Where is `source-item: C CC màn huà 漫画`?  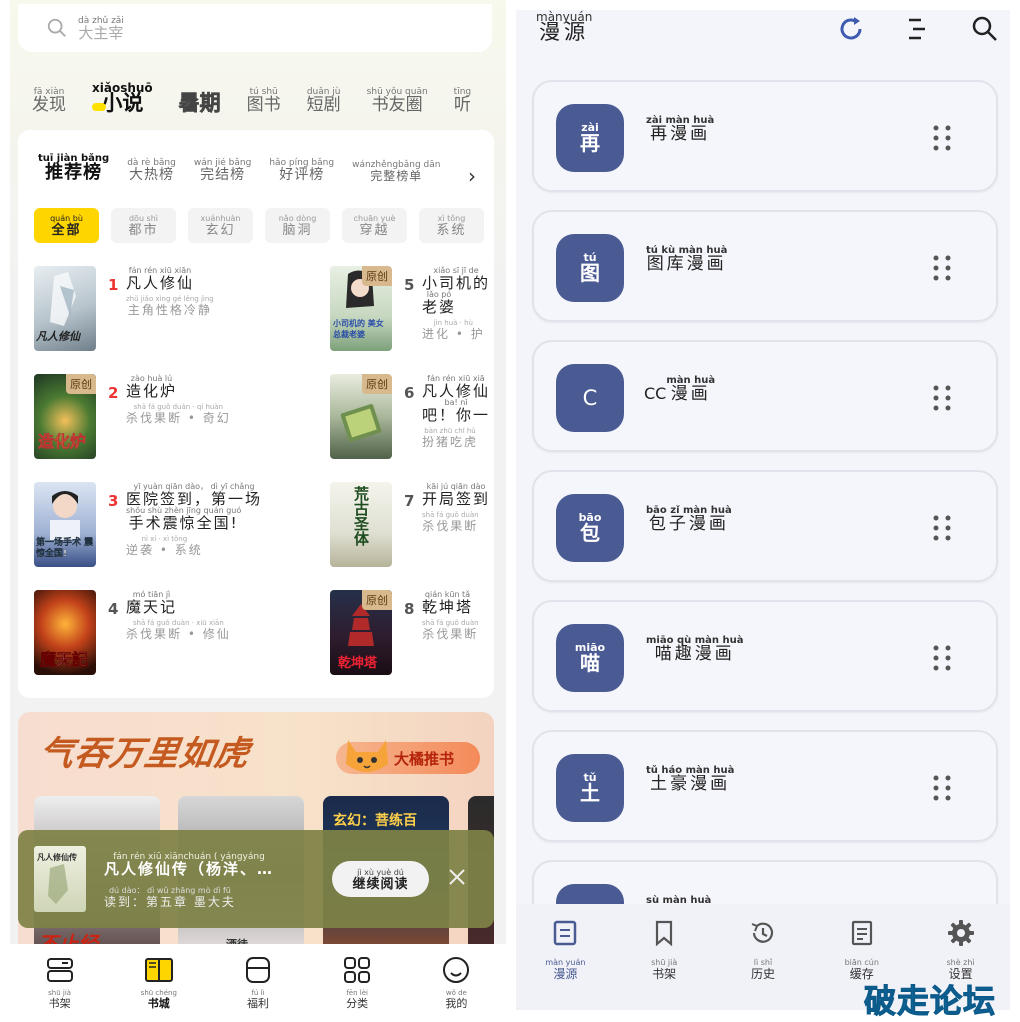 source-item: C CC màn huà 漫画 is located at coordinates (765, 396).